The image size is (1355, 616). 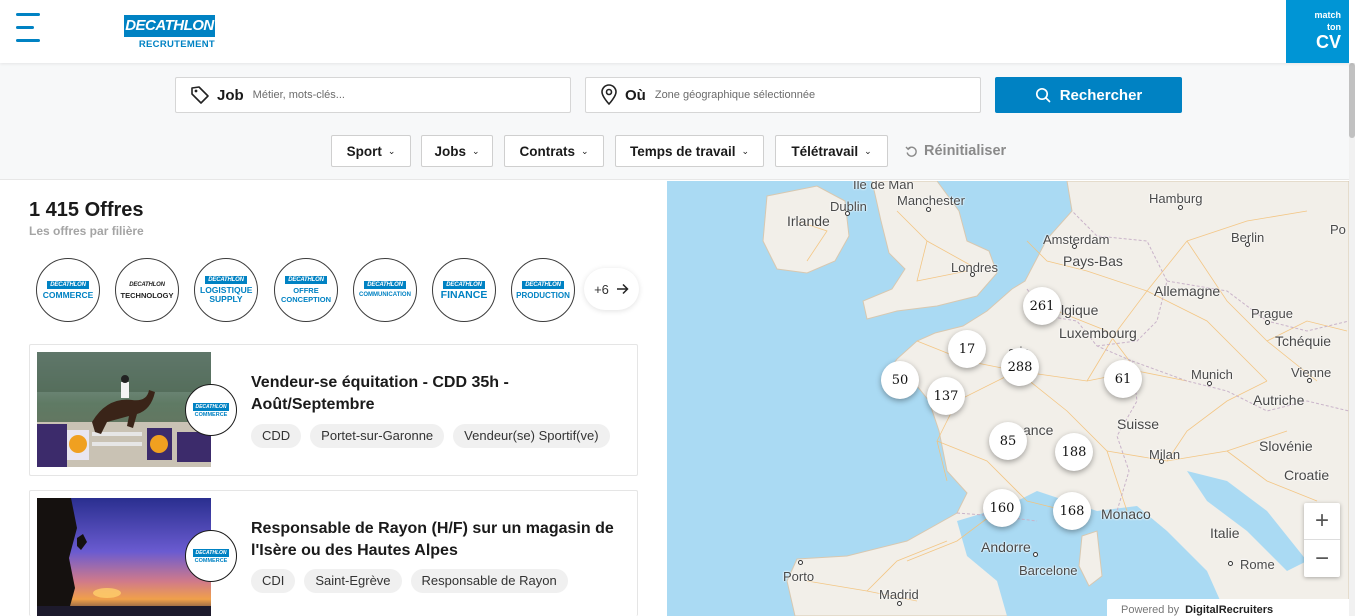 What do you see at coordinates (831, 151) in the screenshot?
I see `filter-teletravail: Télétravail ⌄` at bounding box center [831, 151].